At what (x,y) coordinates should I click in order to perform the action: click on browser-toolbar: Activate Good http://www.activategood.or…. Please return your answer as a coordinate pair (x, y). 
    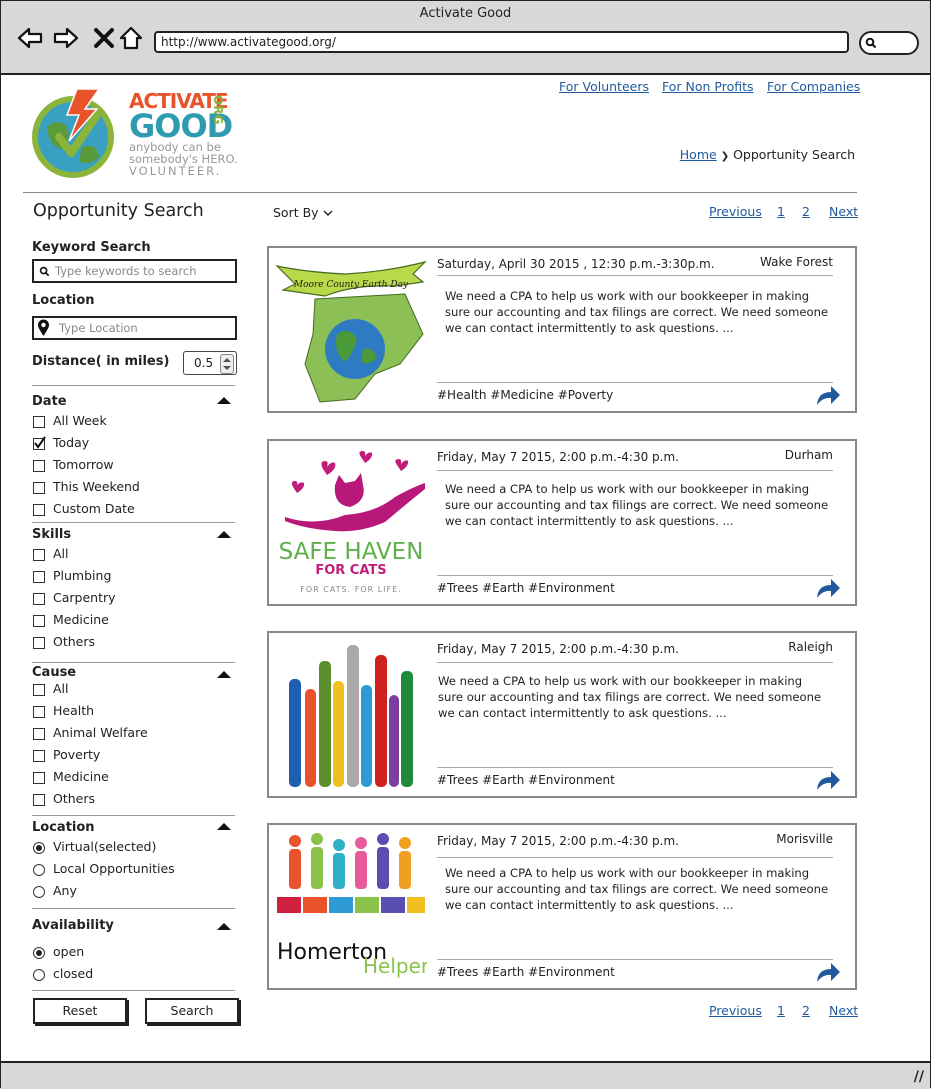
    Looking at the image, I should click on (465, 38).